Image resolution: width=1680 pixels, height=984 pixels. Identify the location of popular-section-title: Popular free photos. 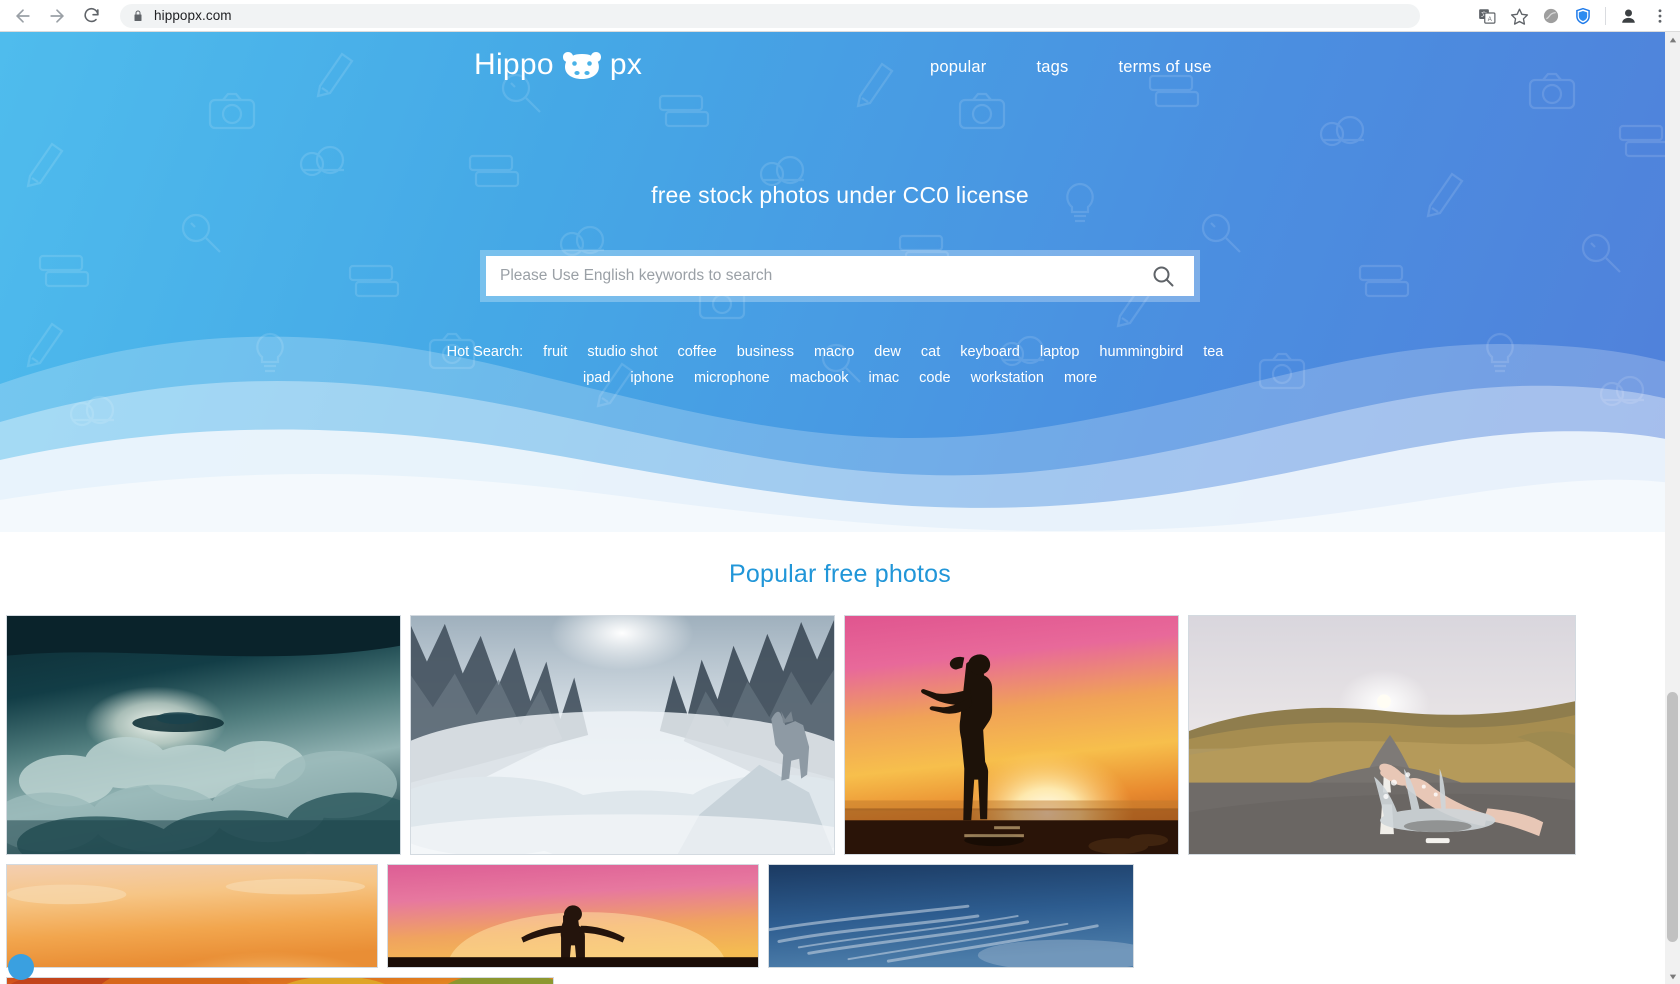
(839, 574).